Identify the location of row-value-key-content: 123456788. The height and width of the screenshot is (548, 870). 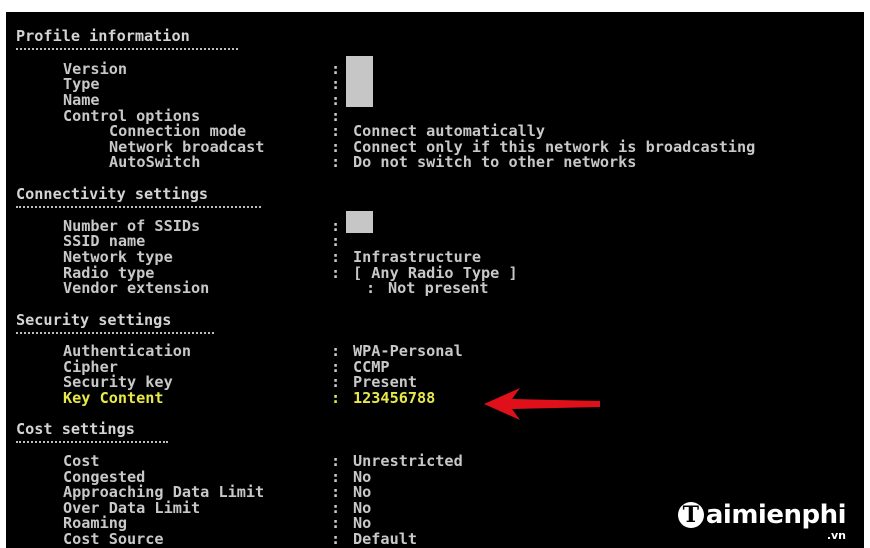
(394, 398).